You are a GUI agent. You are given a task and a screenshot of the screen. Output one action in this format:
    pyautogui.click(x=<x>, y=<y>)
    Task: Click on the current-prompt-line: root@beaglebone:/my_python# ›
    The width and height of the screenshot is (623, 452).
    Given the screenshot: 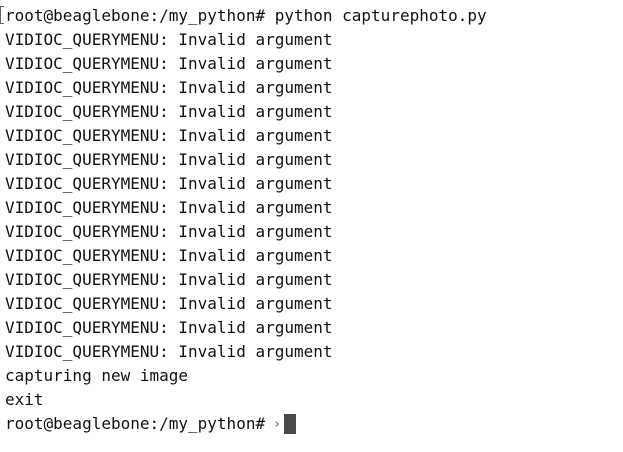 What is the action you would take?
    pyautogui.click(x=311, y=424)
    